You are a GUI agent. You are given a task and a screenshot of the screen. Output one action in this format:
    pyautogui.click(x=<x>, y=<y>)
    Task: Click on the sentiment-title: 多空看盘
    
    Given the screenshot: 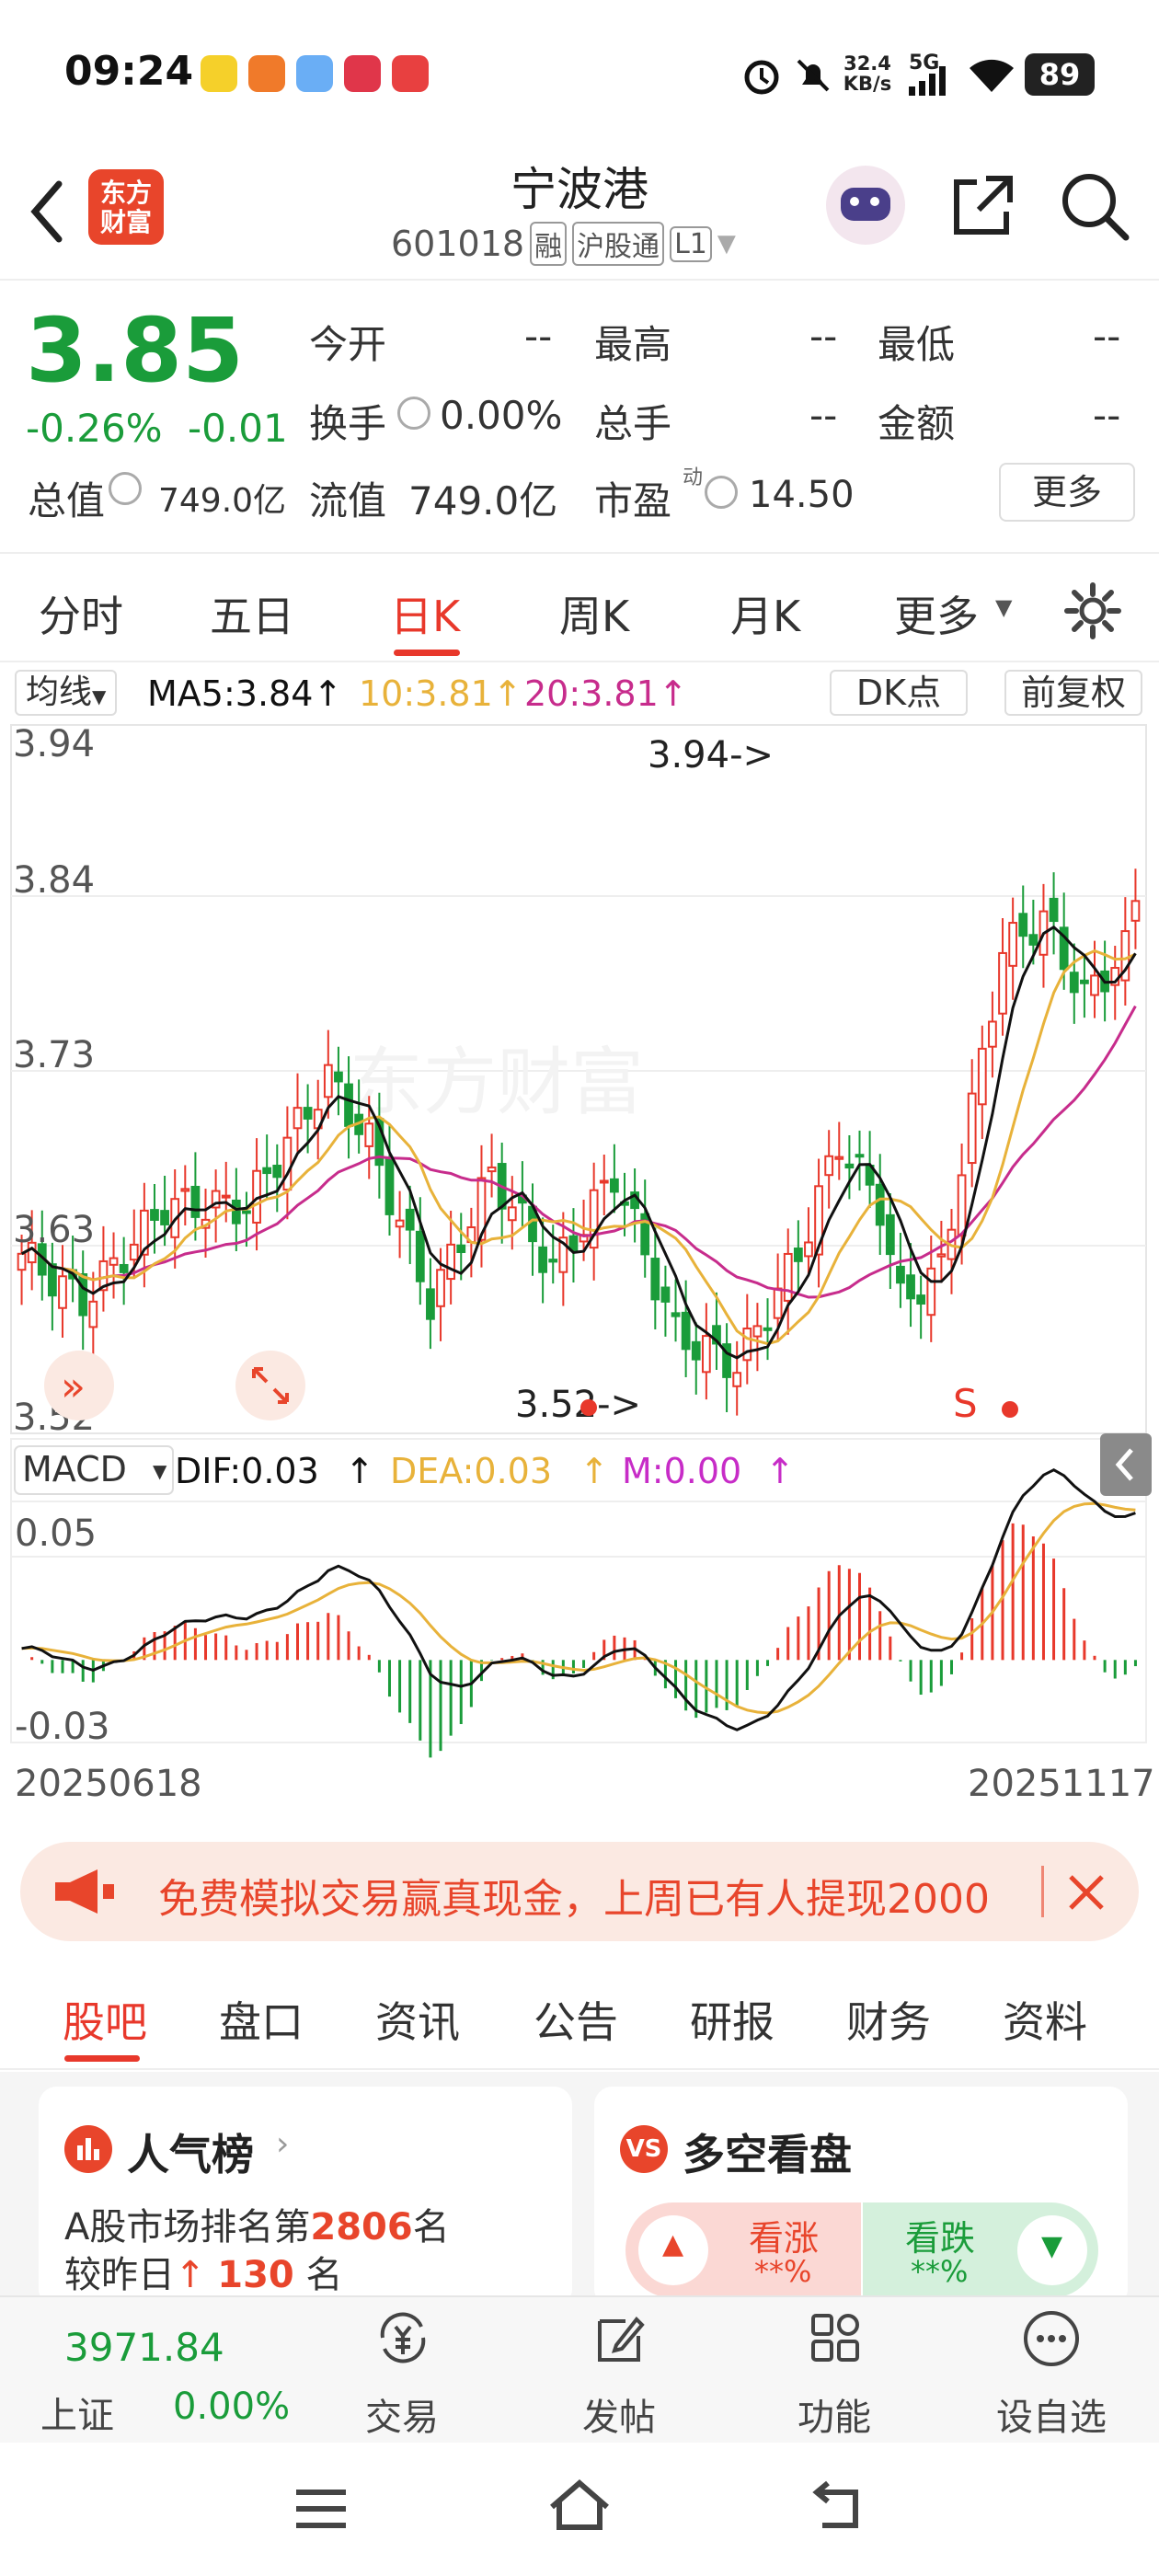 What is the action you would take?
    pyautogui.click(x=767, y=2154)
    